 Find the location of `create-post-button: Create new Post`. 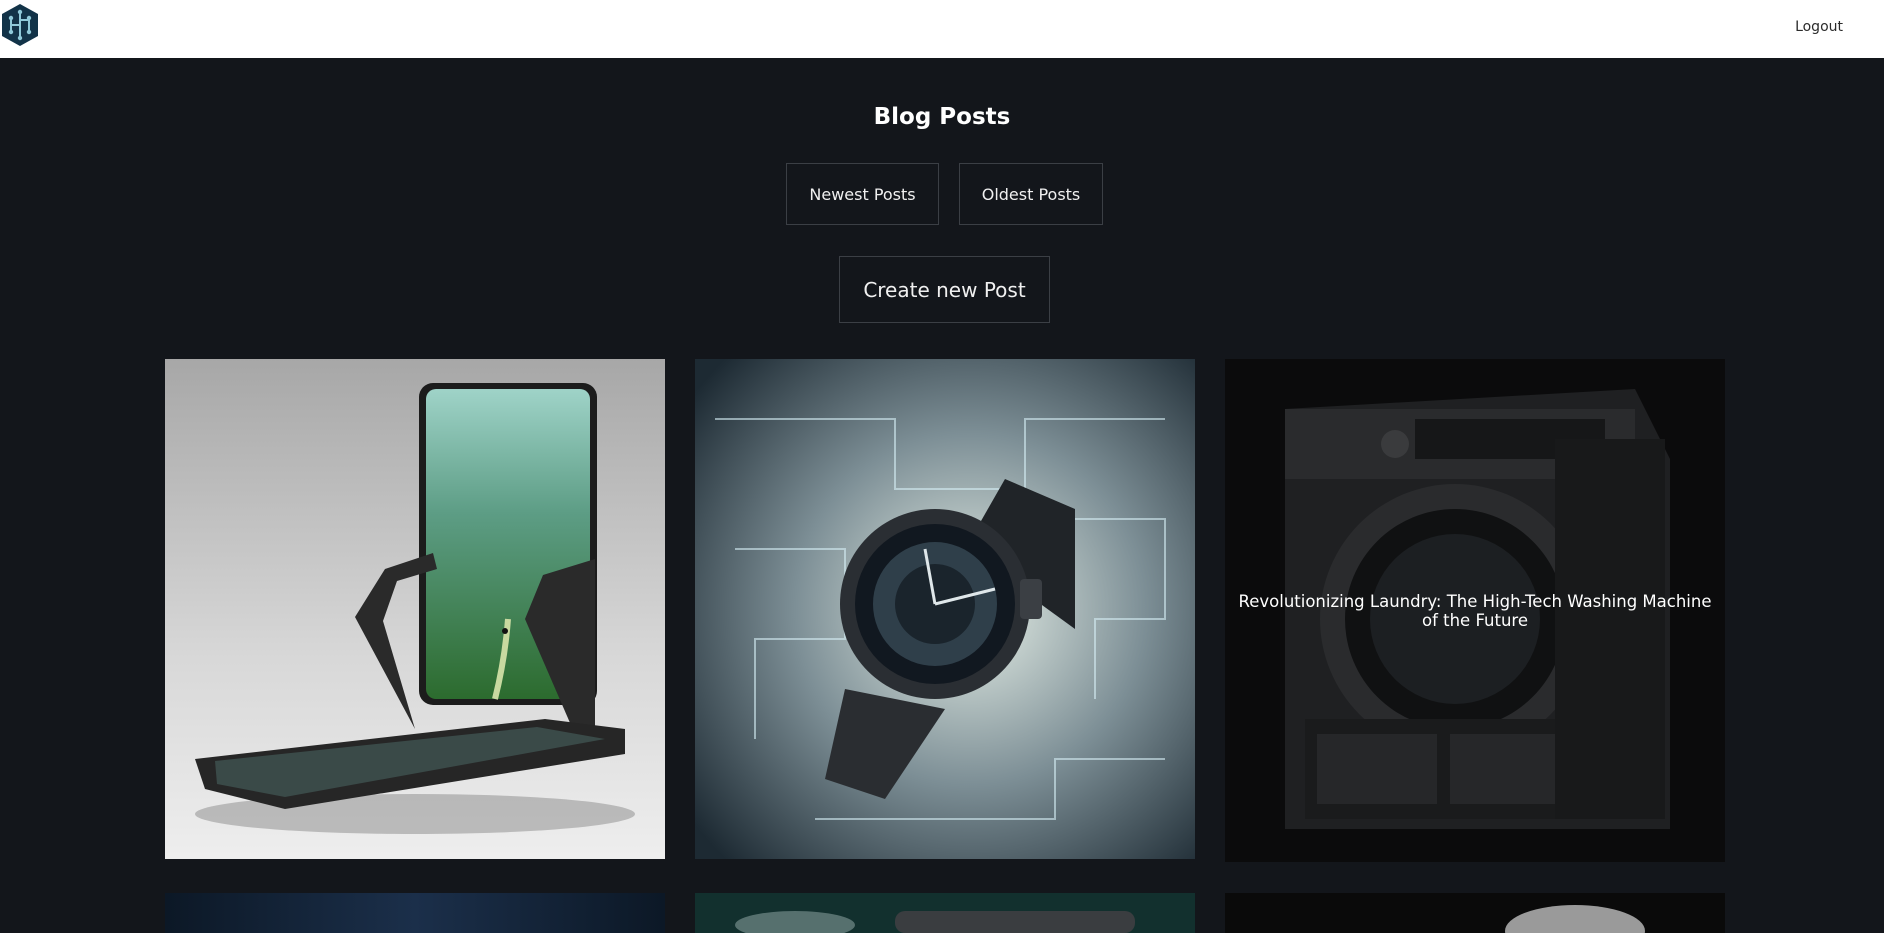

create-post-button: Create new Post is located at coordinates (944, 289).